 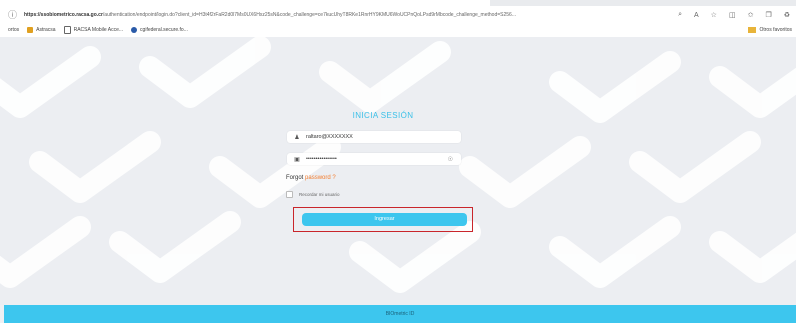 I want to click on username-field: ♟, so click(x=374, y=137).